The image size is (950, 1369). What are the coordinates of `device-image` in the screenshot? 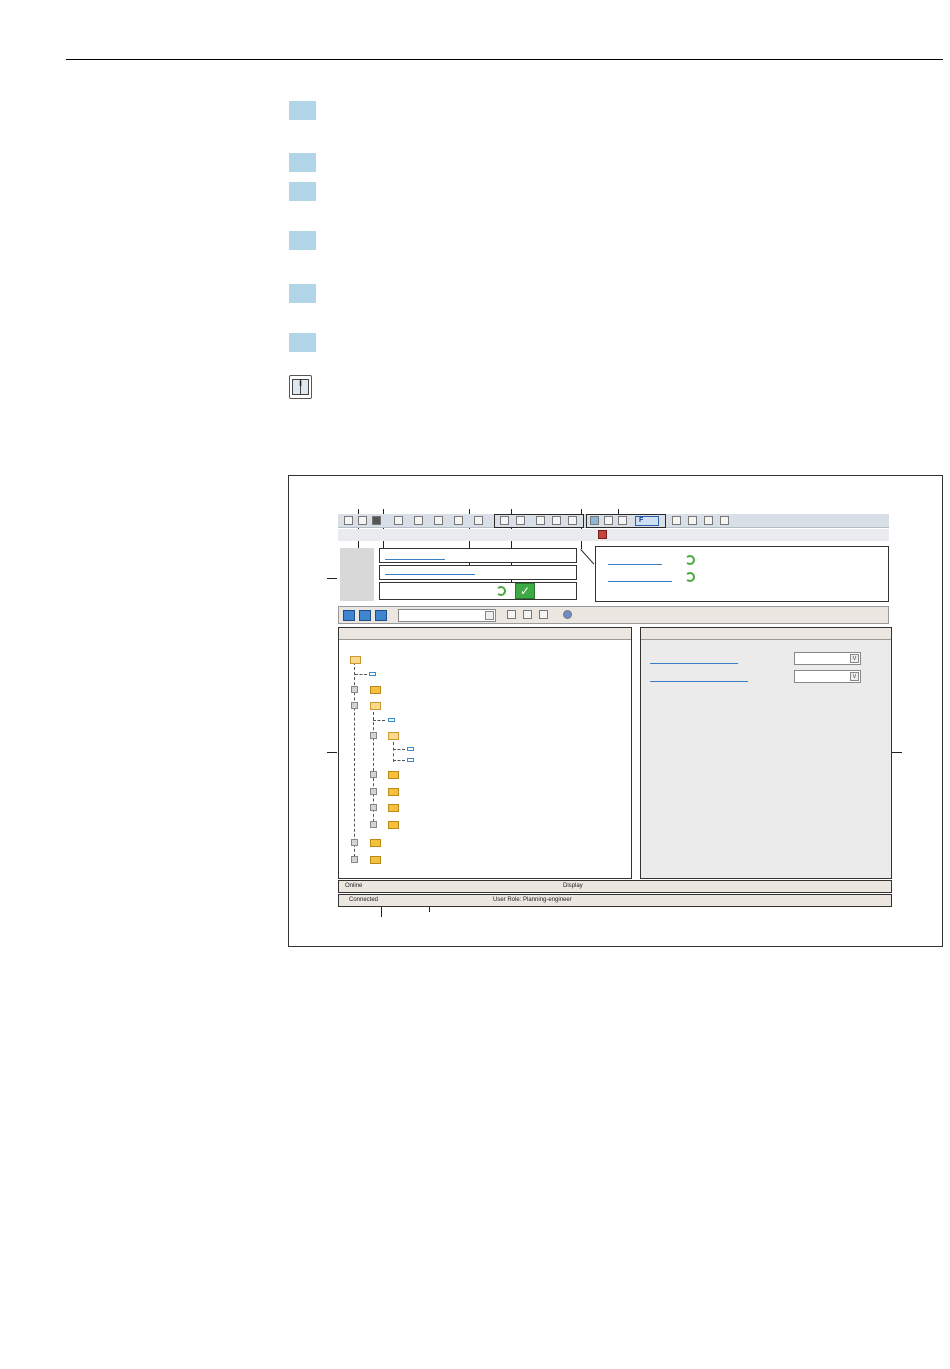 It's located at (357, 574).